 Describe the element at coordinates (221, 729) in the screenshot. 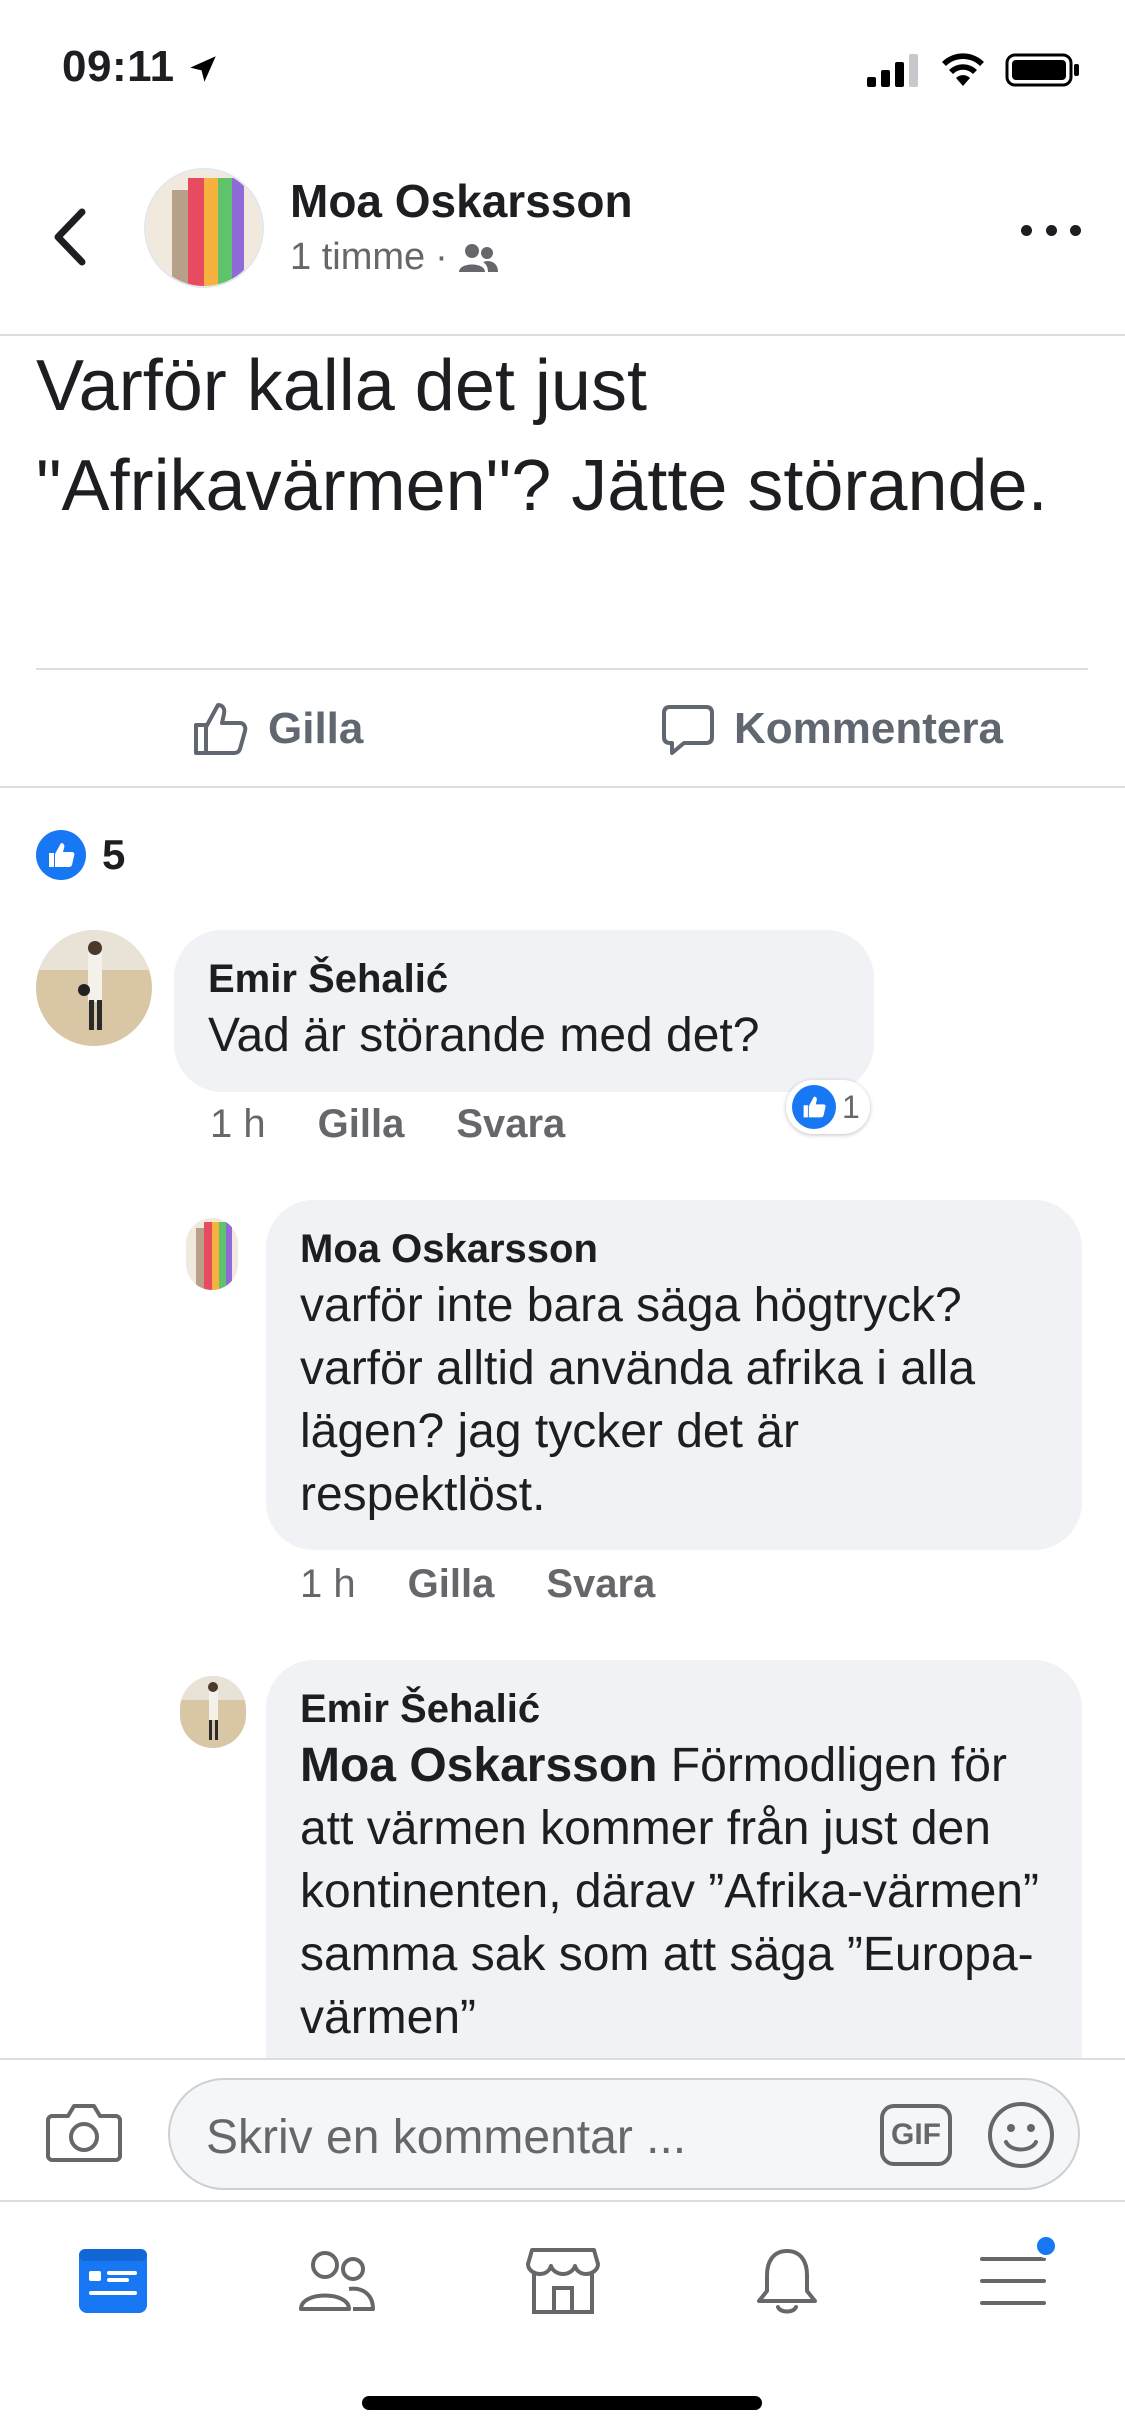

I see `thumbs-up-icon` at that location.